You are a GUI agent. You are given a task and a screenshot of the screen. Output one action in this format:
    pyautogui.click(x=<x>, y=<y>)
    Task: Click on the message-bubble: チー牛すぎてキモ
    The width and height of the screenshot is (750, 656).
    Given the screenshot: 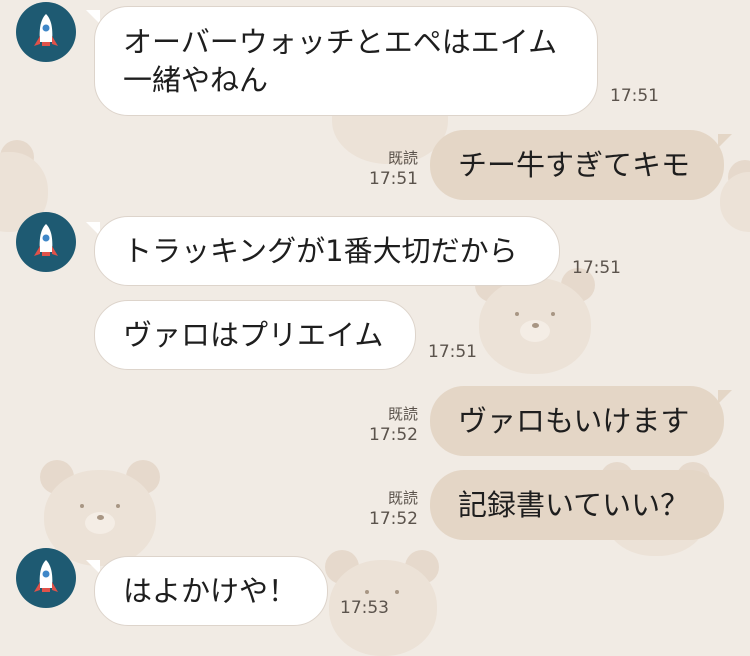 What is the action you would take?
    pyautogui.click(x=577, y=165)
    